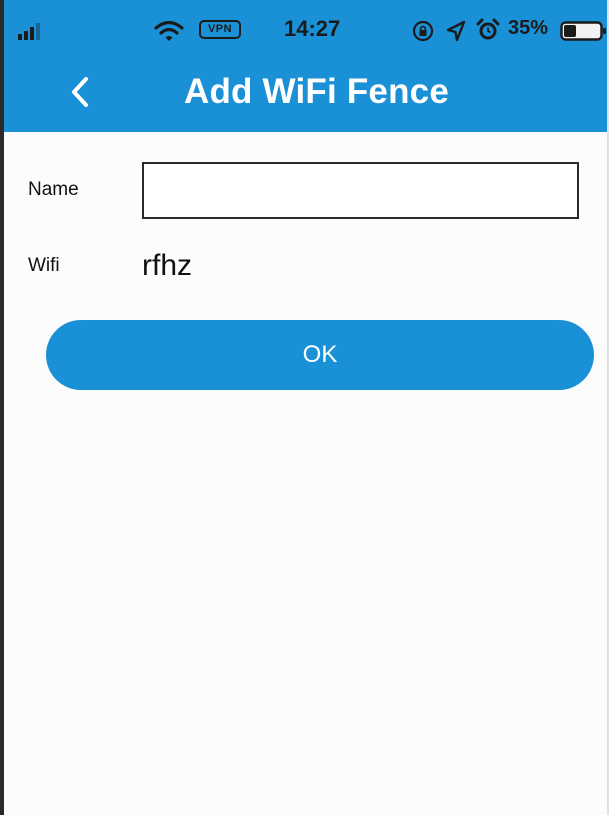 The image size is (609, 815). What do you see at coordinates (423, 31) in the screenshot?
I see `lock-rotation-icon` at bounding box center [423, 31].